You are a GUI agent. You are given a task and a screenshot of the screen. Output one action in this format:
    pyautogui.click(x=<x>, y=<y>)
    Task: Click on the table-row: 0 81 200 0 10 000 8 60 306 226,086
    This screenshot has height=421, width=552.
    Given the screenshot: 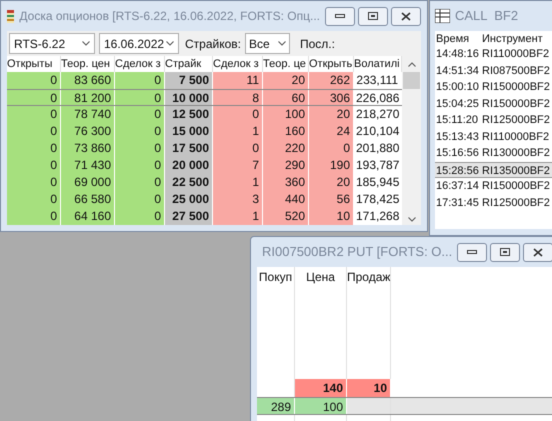 What is the action you would take?
    pyautogui.click(x=204, y=97)
    